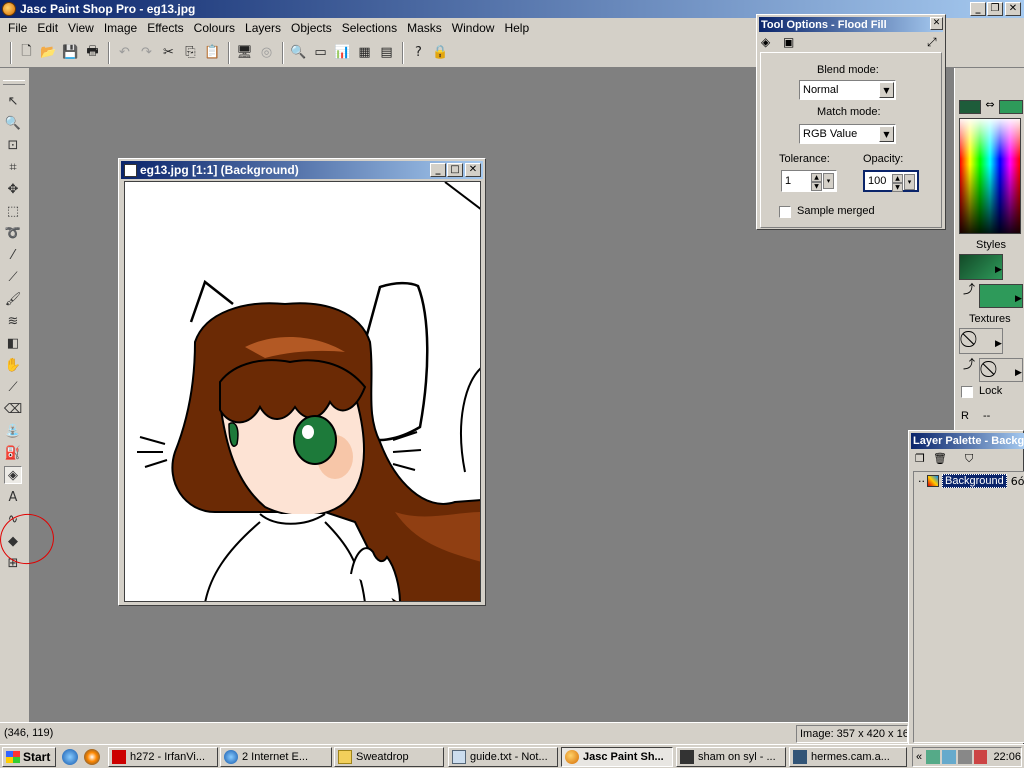 This screenshot has height=768, width=1024. Describe the element at coordinates (791, 43) in the screenshot. I see `fill-options-tab-icon: ▣` at that location.